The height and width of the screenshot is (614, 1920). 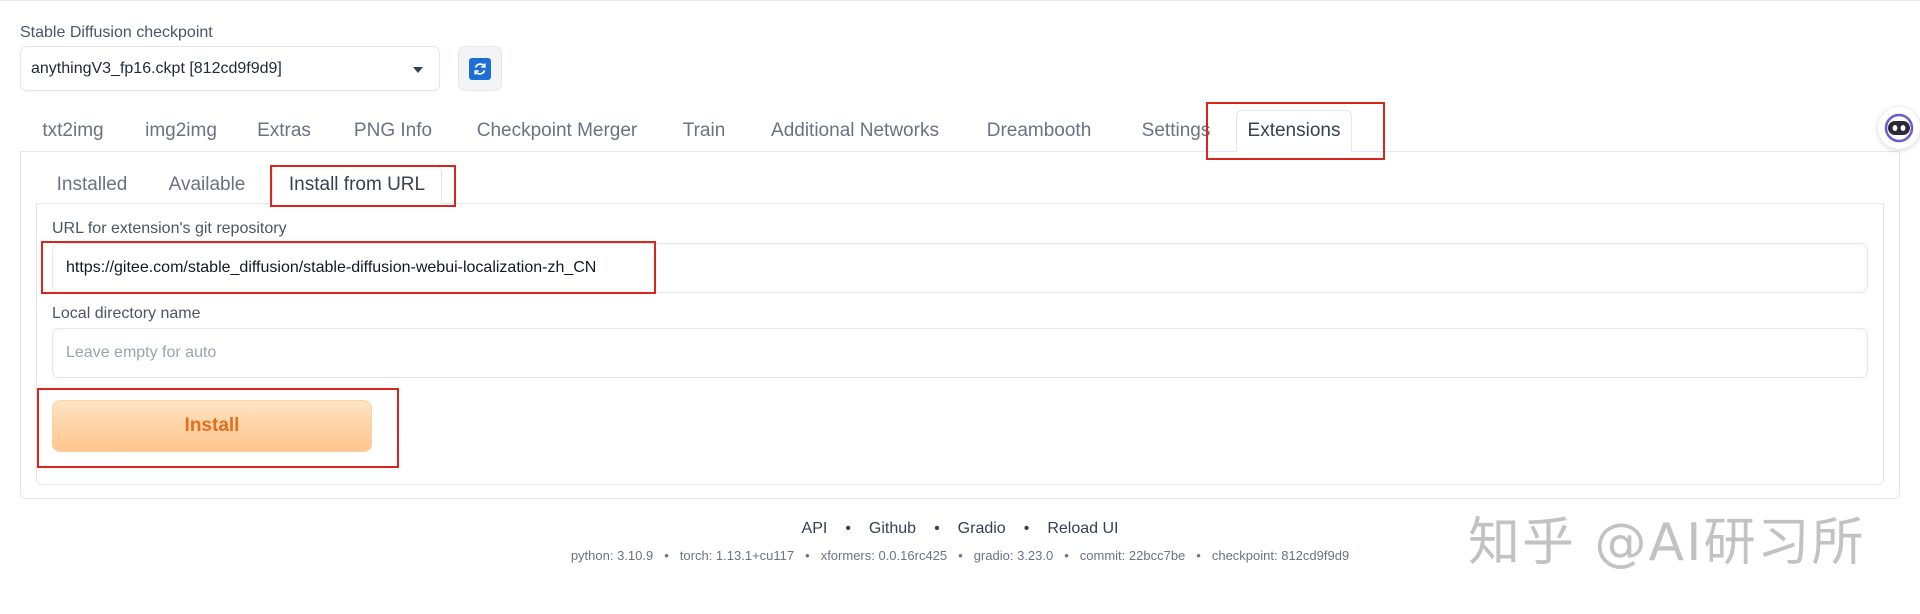 I want to click on floating-assistant-button, so click(x=1899, y=128).